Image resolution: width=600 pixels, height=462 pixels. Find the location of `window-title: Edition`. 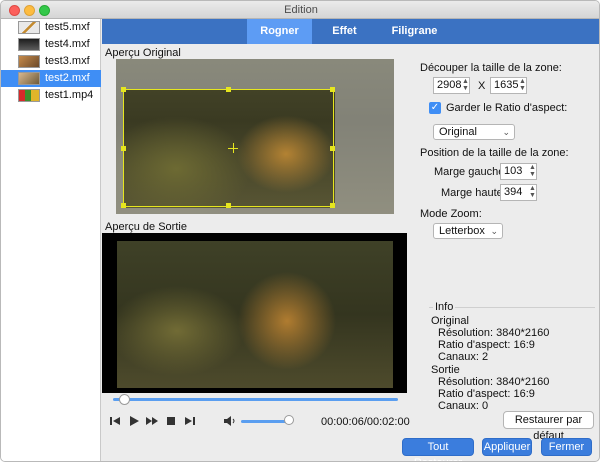

window-title: Edition is located at coordinates (301, 10).